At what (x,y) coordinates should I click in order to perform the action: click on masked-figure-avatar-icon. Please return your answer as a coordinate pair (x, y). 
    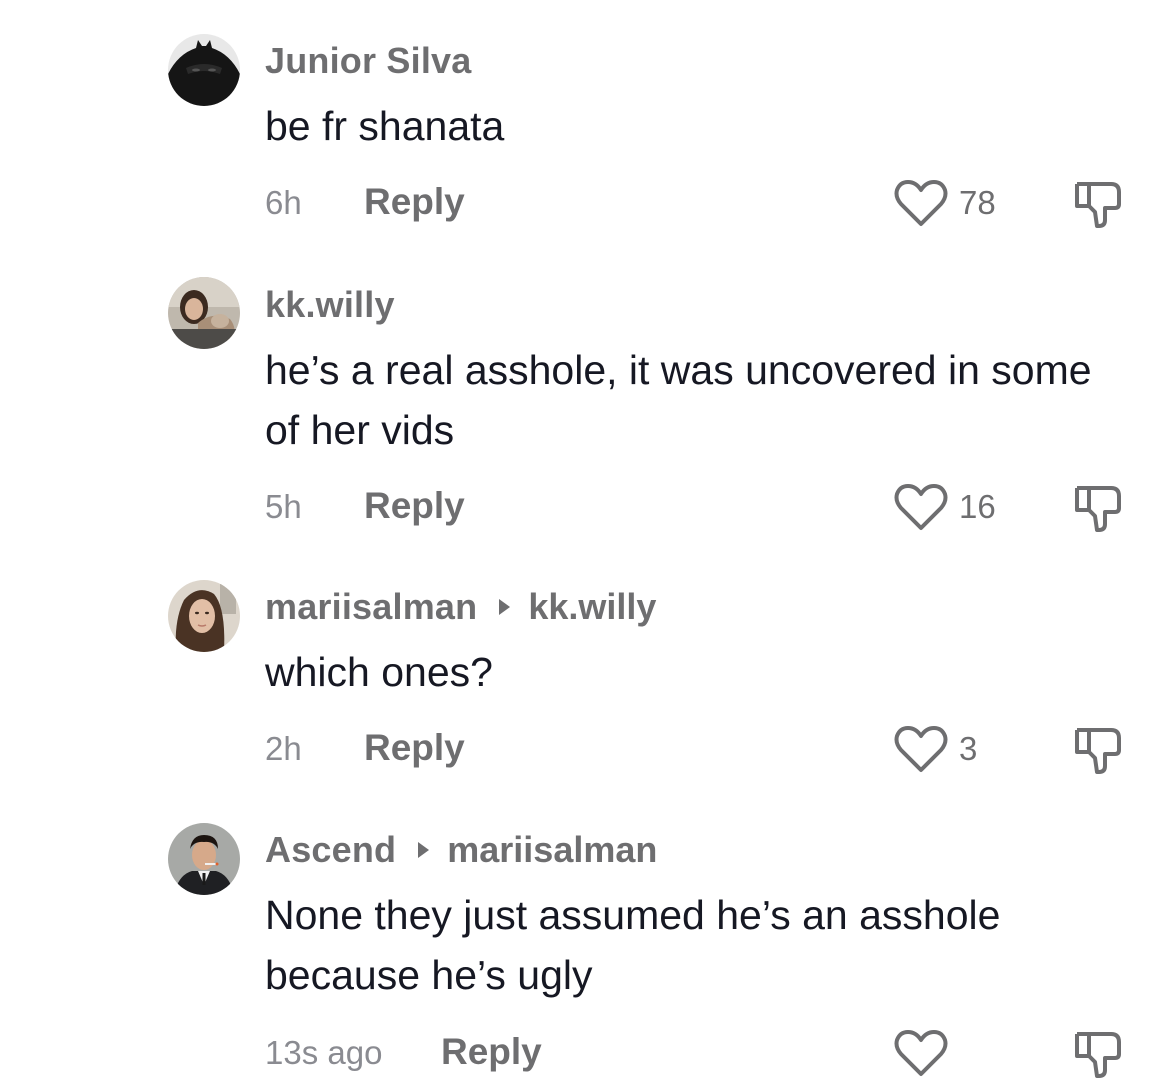
    Looking at the image, I should click on (204, 70).